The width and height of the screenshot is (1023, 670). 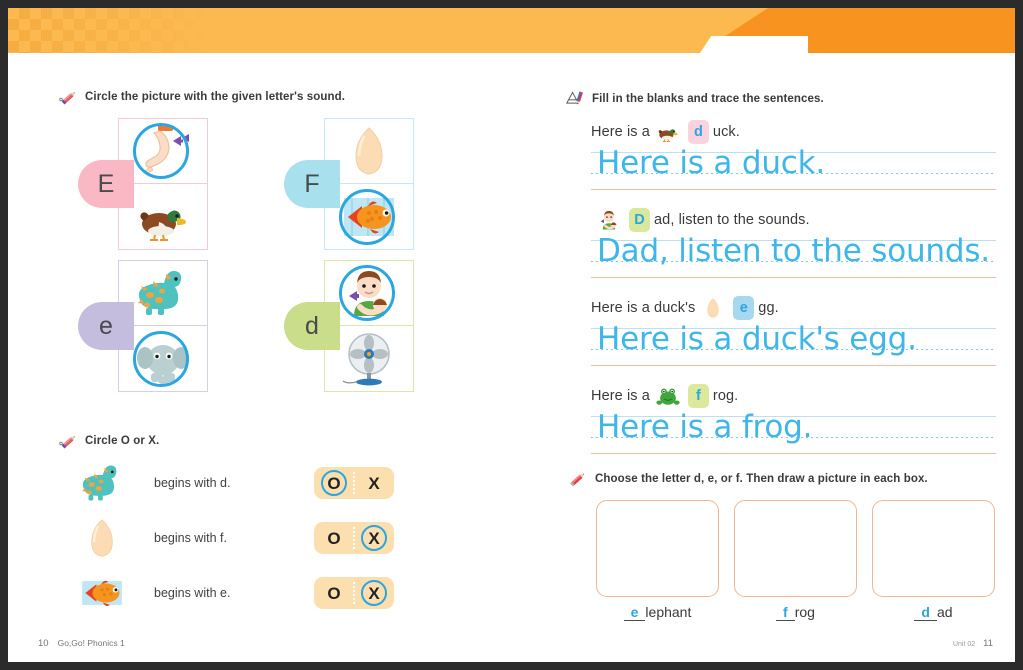 I want to click on letter-tab-F: F, so click(x=312, y=184).